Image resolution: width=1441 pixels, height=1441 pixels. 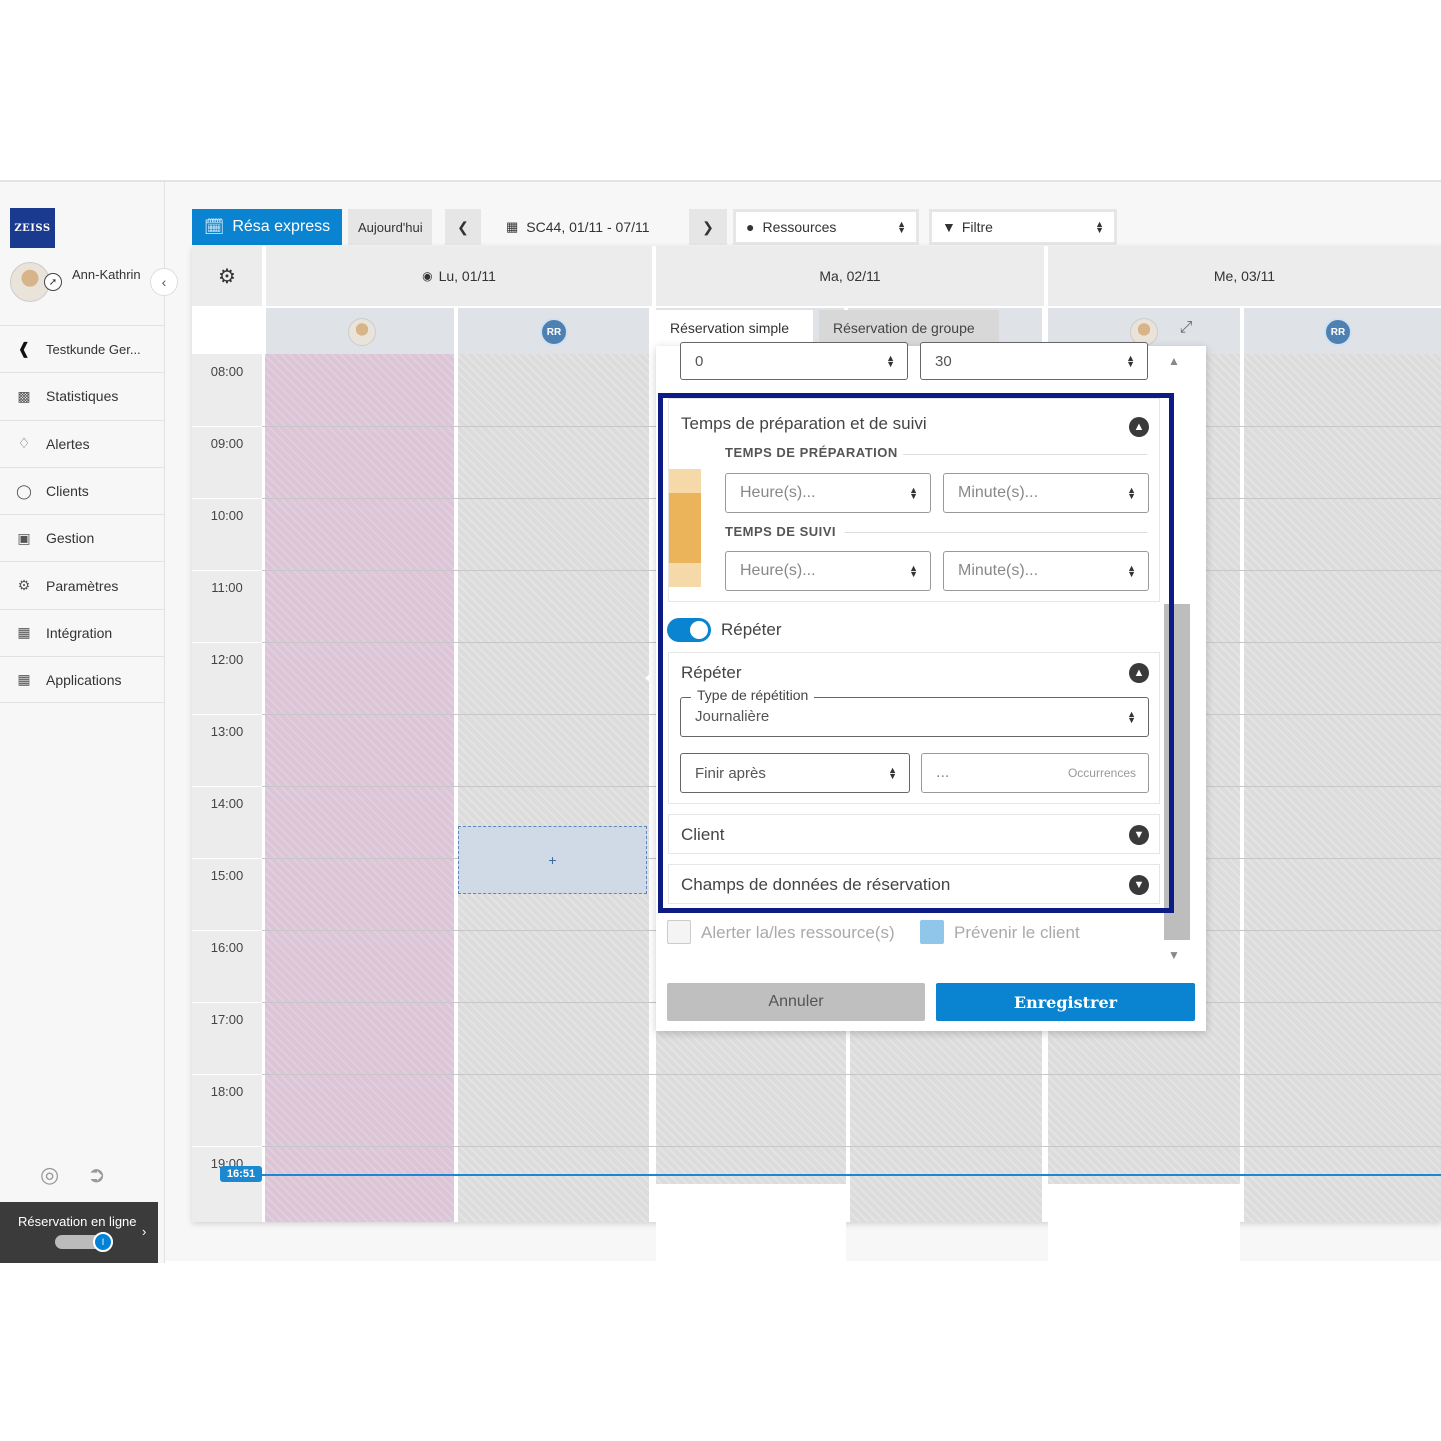 What do you see at coordinates (463, 227) in the screenshot?
I see `previous-week-button: ❮` at bounding box center [463, 227].